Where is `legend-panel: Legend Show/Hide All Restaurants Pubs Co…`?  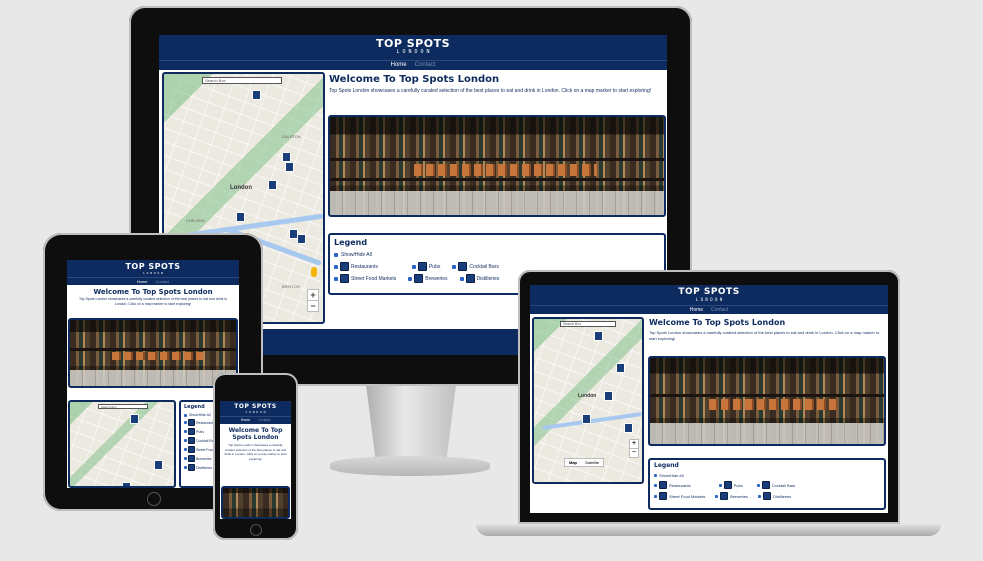
legend-panel: Legend Show/Hide All Restaurants Pubs Co… is located at coordinates (767, 484).